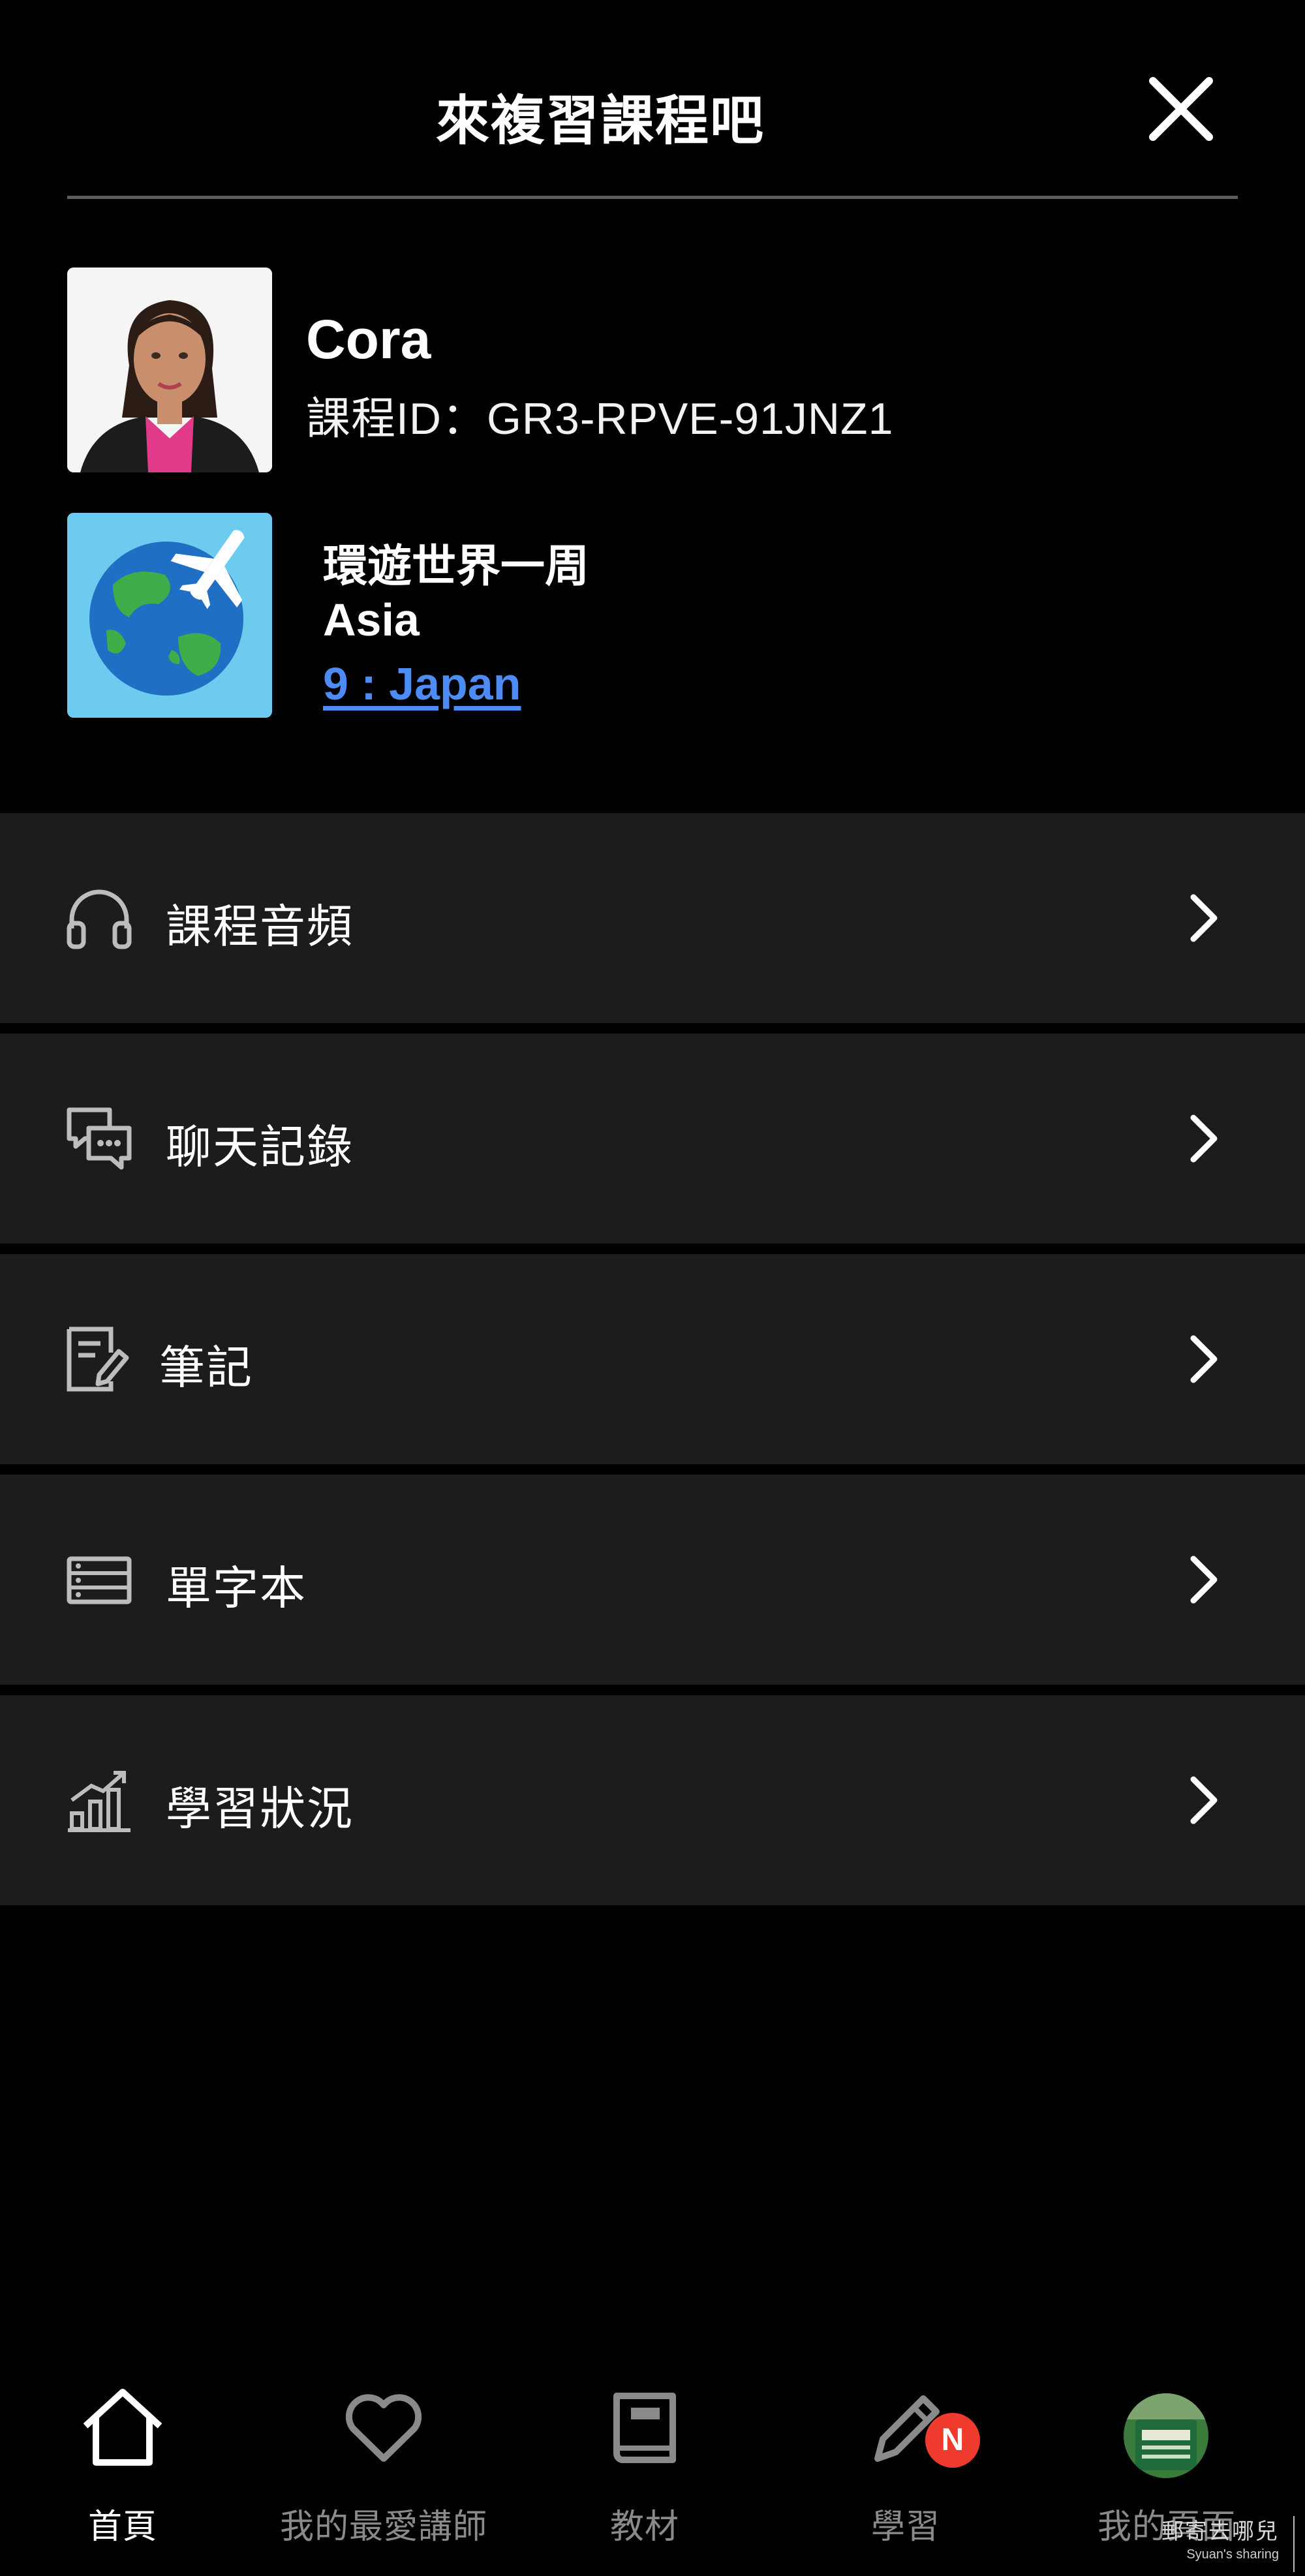 The height and width of the screenshot is (2576, 1305). What do you see at coordinates (1294, 2544) in the screenshot?
I see `watermark-divider` at bounding box center [1294, 2544].